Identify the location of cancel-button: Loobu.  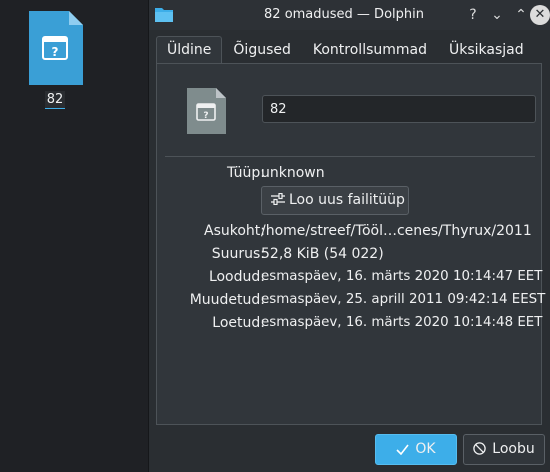
(504, 449).